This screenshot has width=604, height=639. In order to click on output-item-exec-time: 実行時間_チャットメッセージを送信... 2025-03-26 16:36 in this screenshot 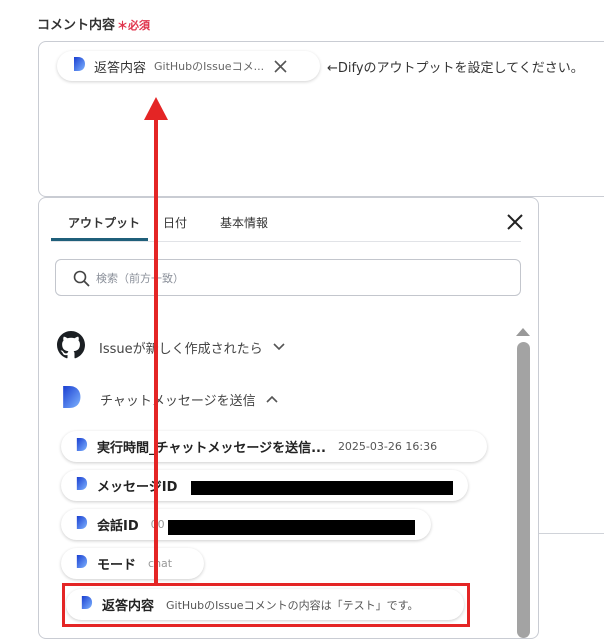, I will do `click(274, 446)`.